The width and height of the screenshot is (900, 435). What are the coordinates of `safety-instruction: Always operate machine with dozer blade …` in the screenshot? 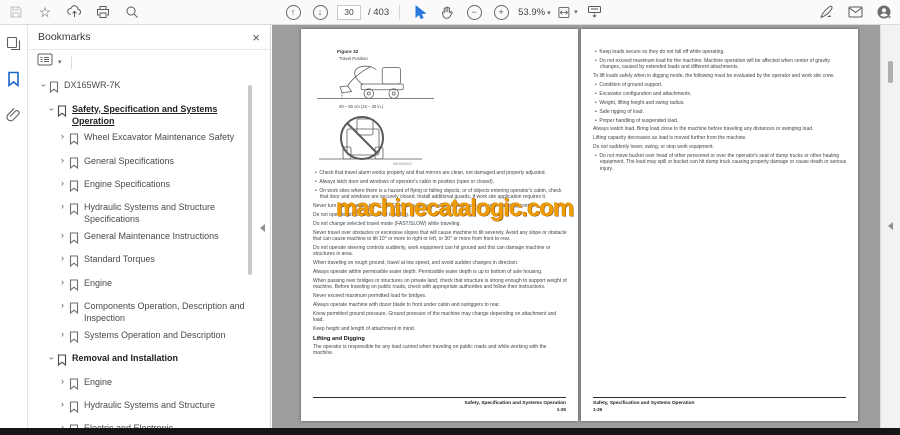 It's located at (407, 304).